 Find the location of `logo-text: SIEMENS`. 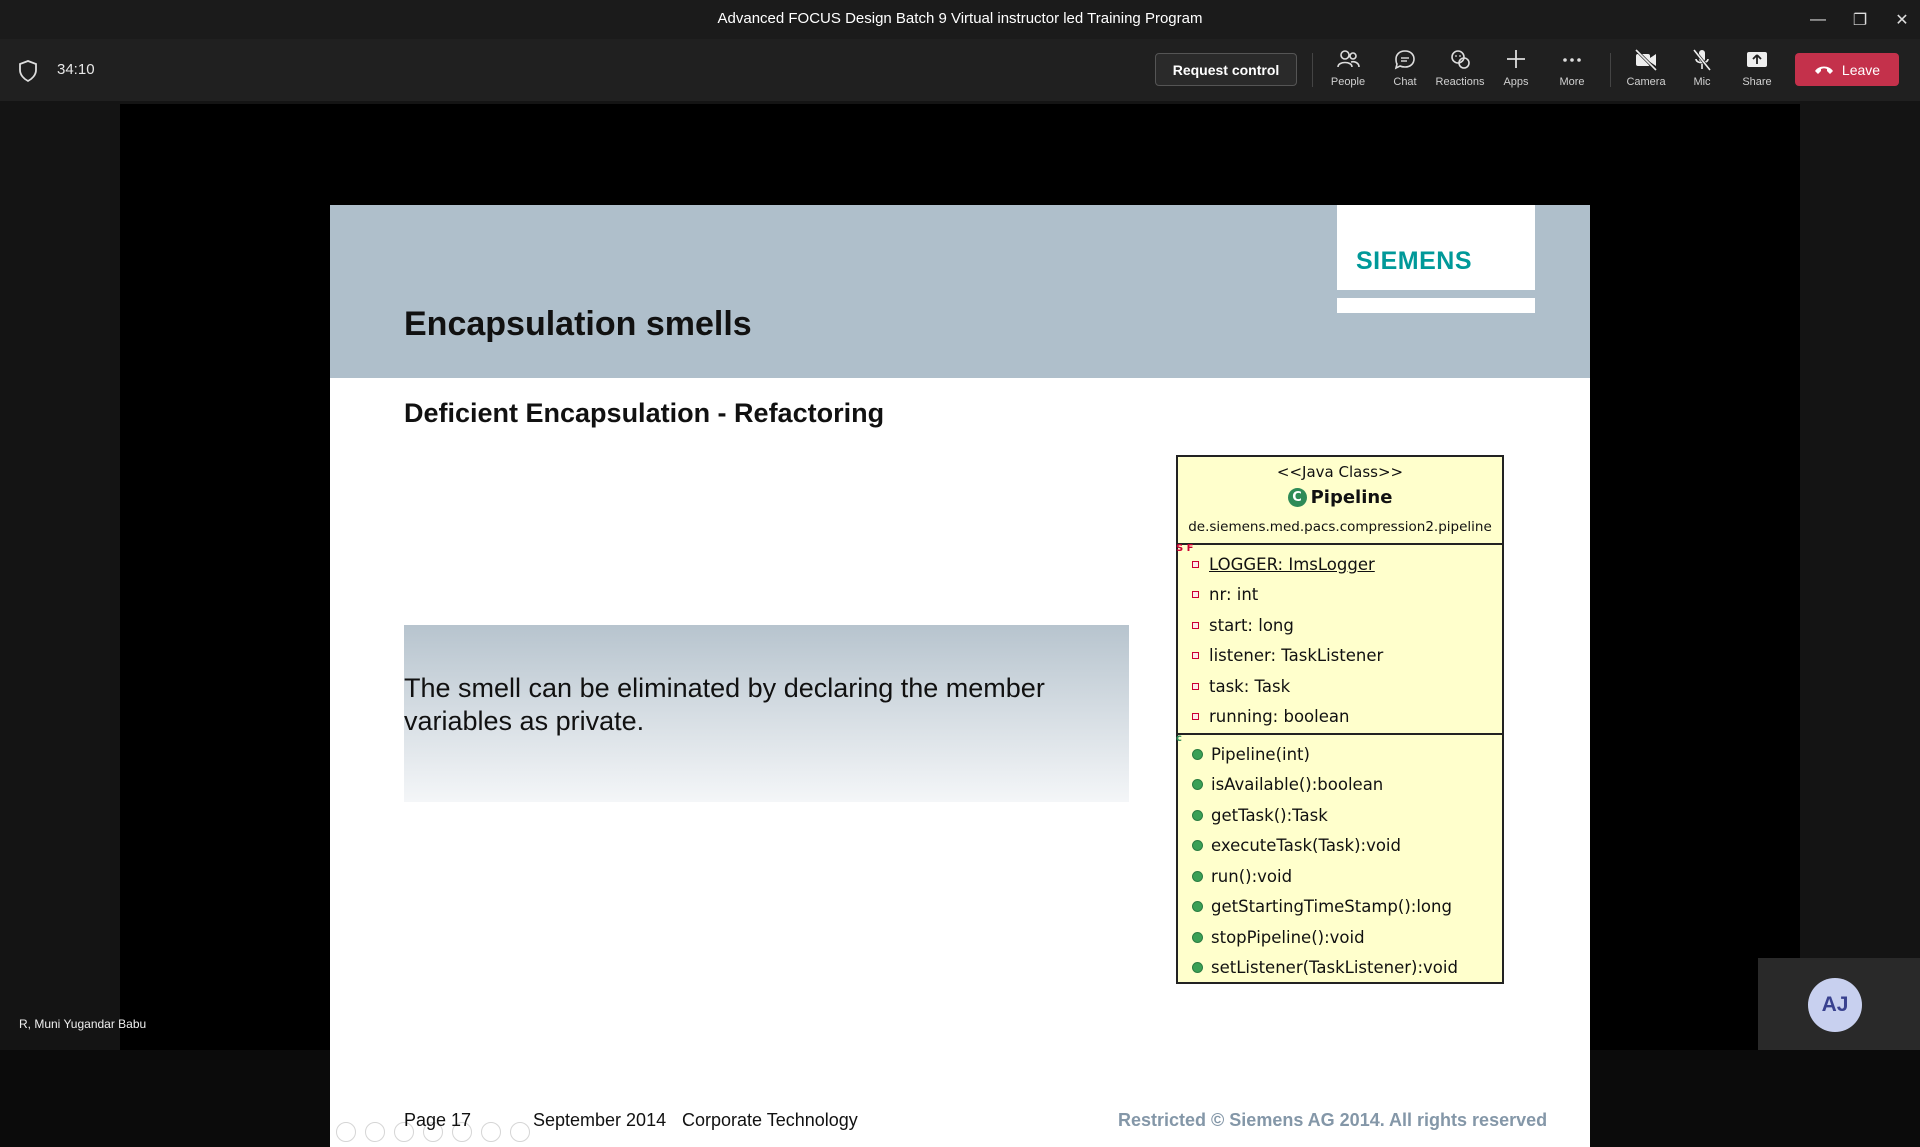

logo-text: SIEMENS is located at coordinates (1414, 261).